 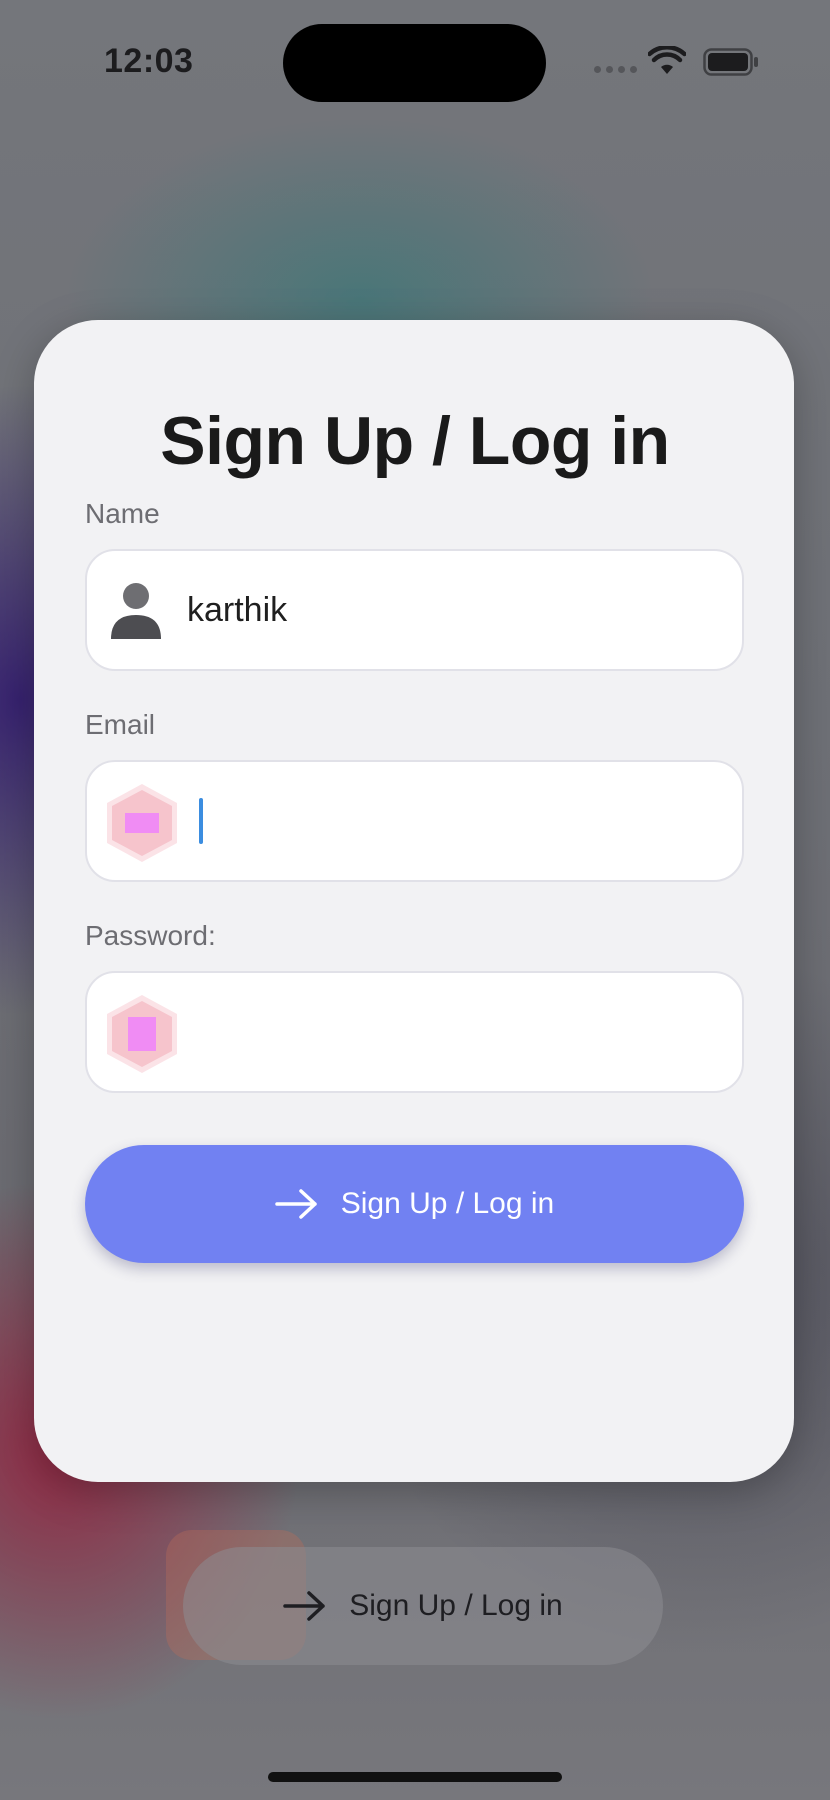 What do you see at coordinates (150, 935) in the screenshot?
I see `password-label: Password:` at bounding box center [150, 935].